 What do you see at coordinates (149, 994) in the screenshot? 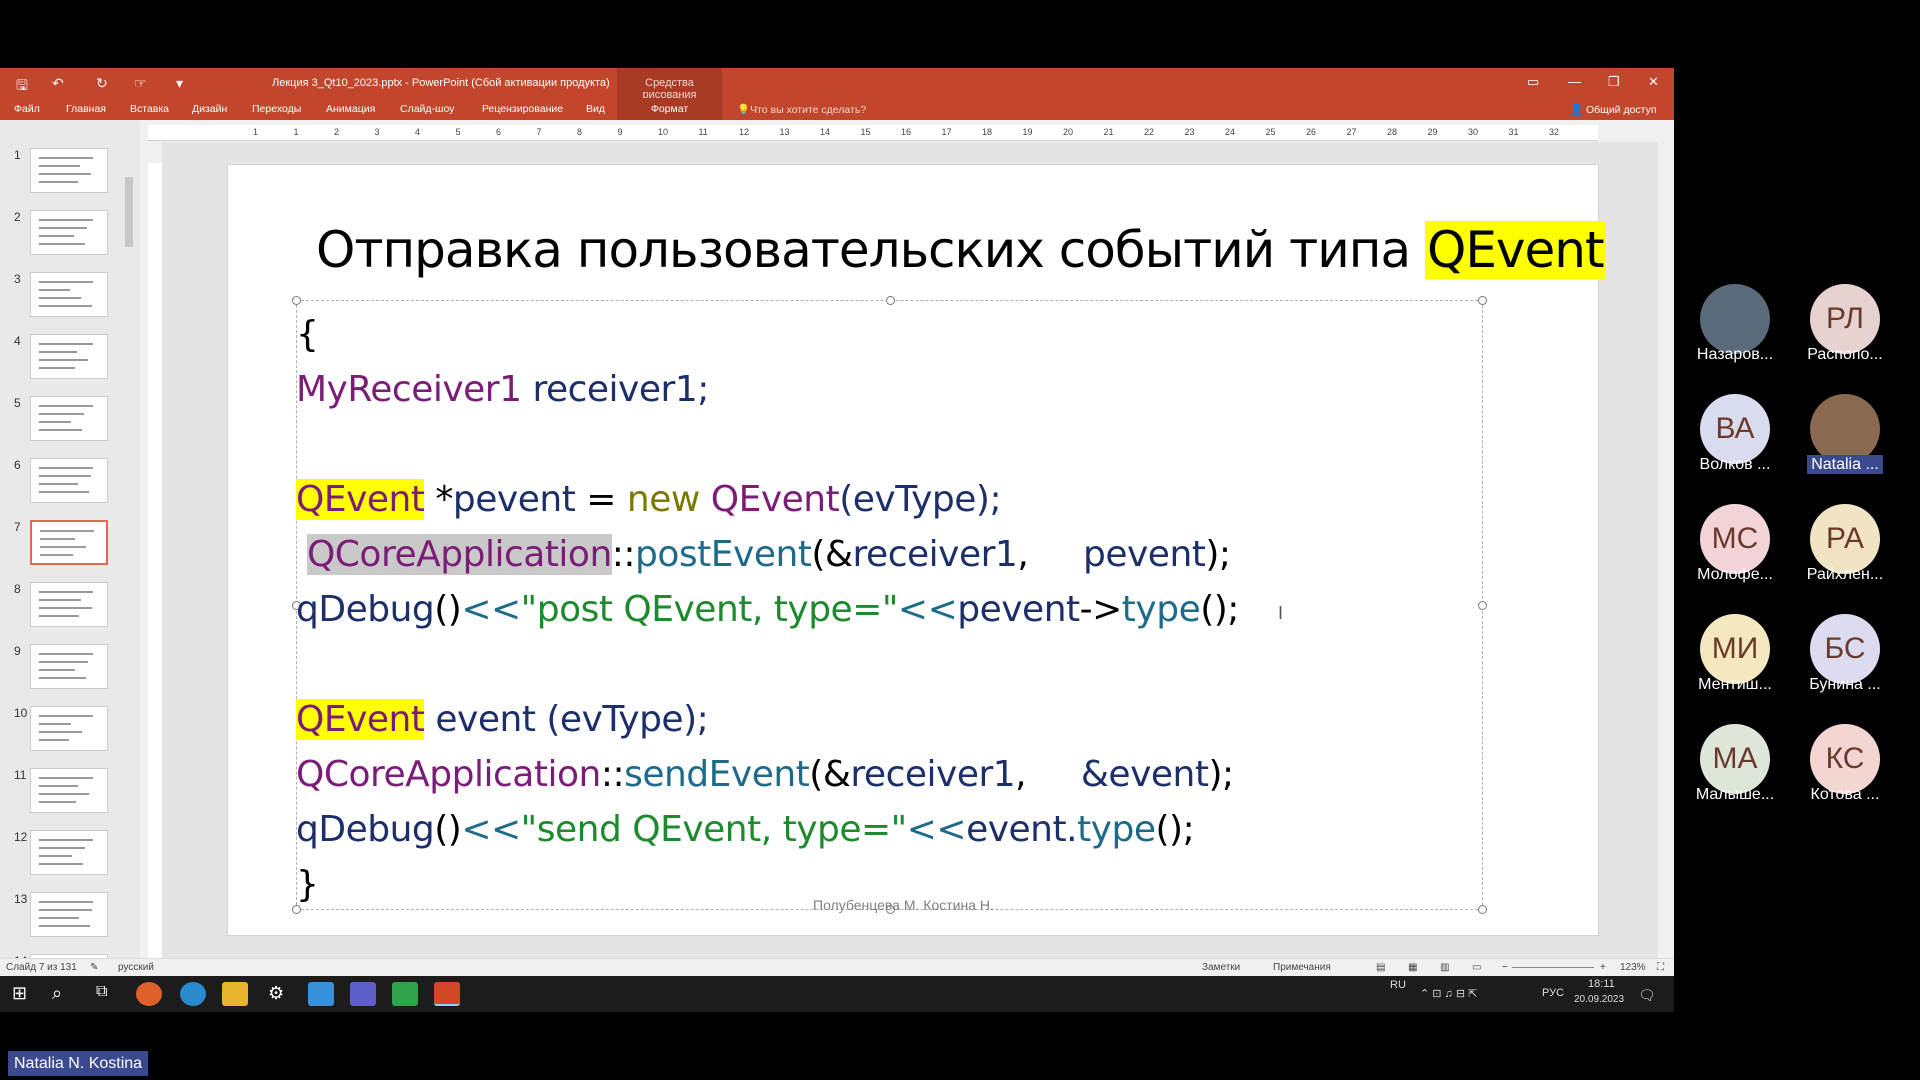
I see `firefox-icon` at bounding box center [149, 994].